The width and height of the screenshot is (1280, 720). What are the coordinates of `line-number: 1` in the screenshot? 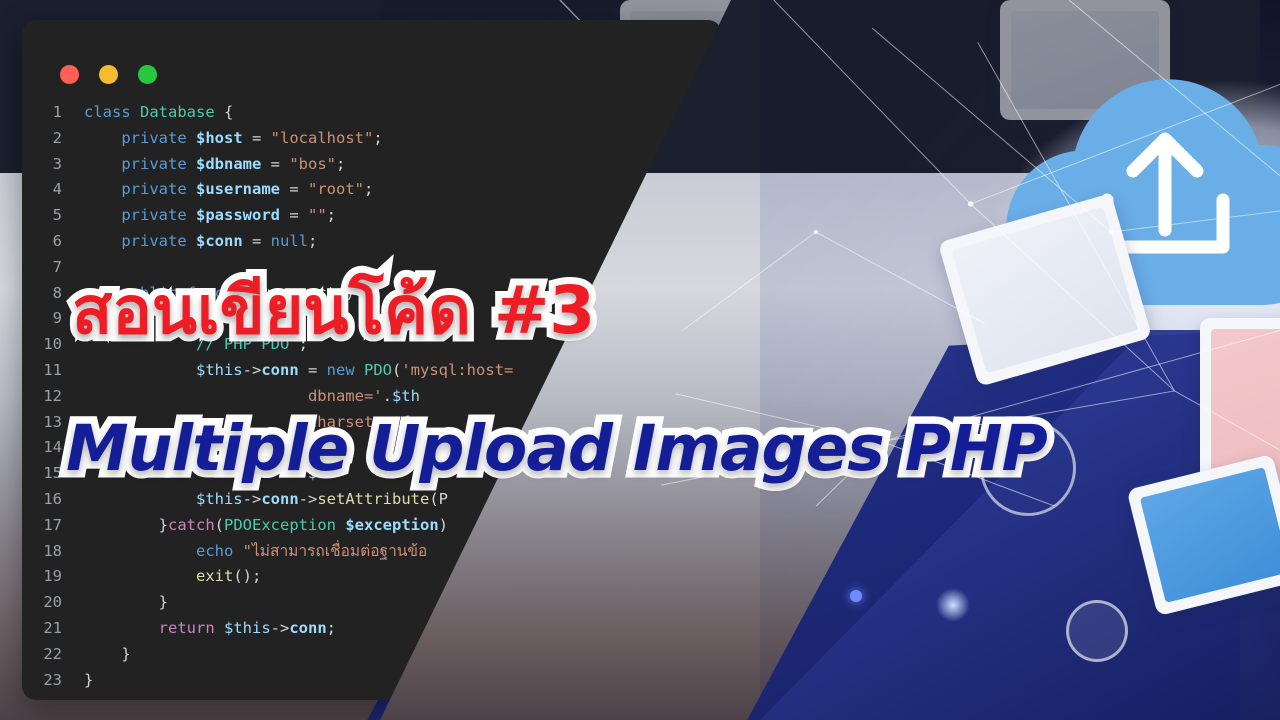 It's located at (57, 112).